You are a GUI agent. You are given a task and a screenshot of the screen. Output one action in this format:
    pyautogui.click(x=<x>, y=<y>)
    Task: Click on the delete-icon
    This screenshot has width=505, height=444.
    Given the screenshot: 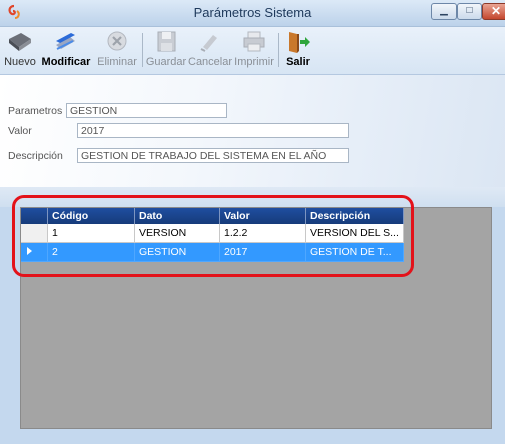 What is the action you would take?
    pyautogui.click(x=117, y=41)
    